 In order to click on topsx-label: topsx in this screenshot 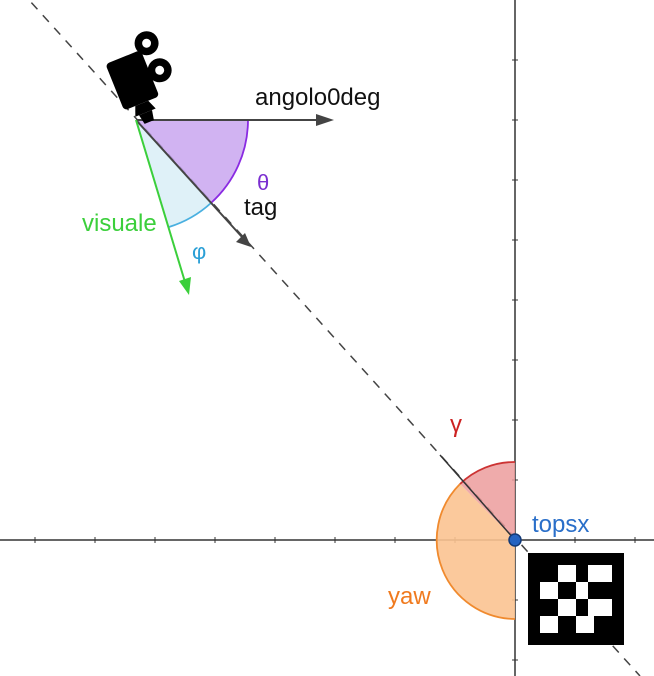, I will do `click(560, 524)`.